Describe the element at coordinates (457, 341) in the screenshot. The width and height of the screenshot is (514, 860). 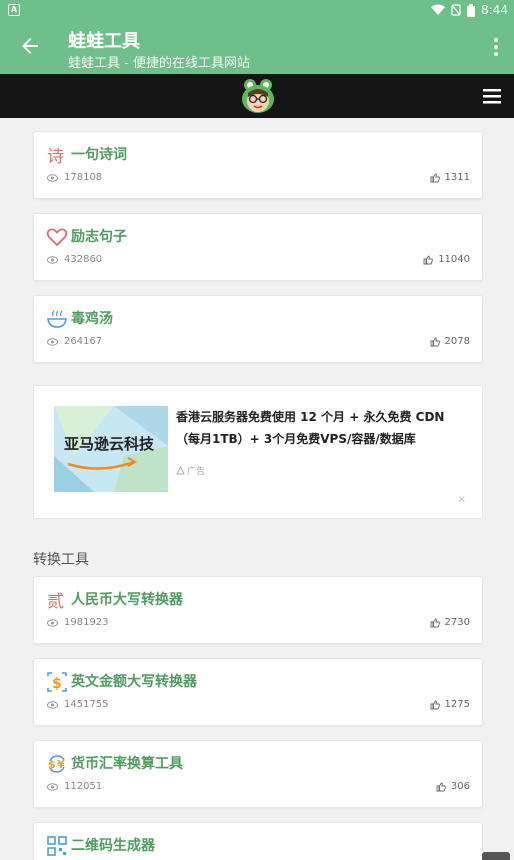
I see `like-count-value: 2078` at that location.